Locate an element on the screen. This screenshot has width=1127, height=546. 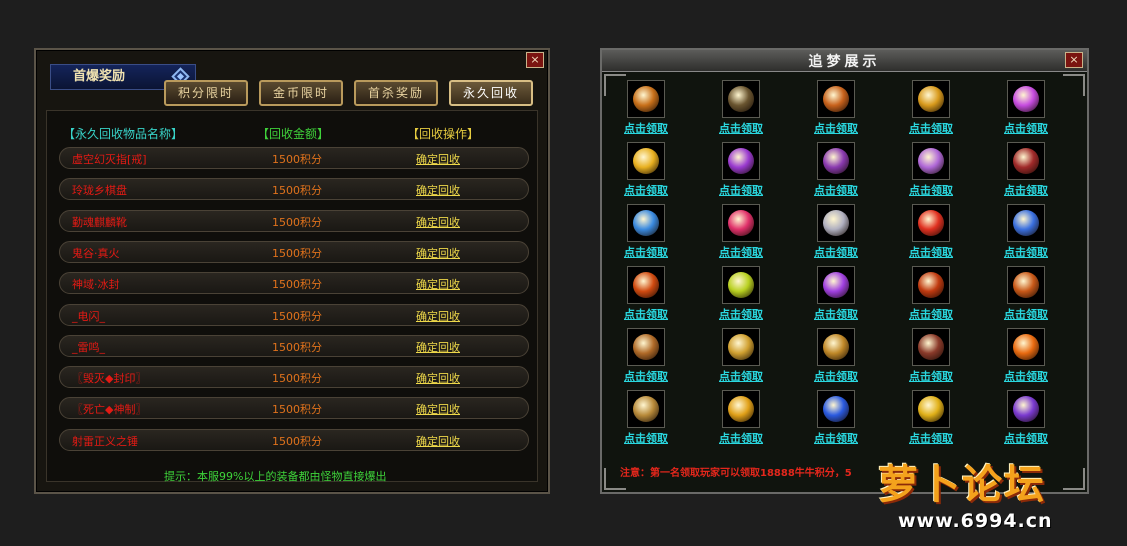
bronze-skull-icon is located at coordinates (646, 347).